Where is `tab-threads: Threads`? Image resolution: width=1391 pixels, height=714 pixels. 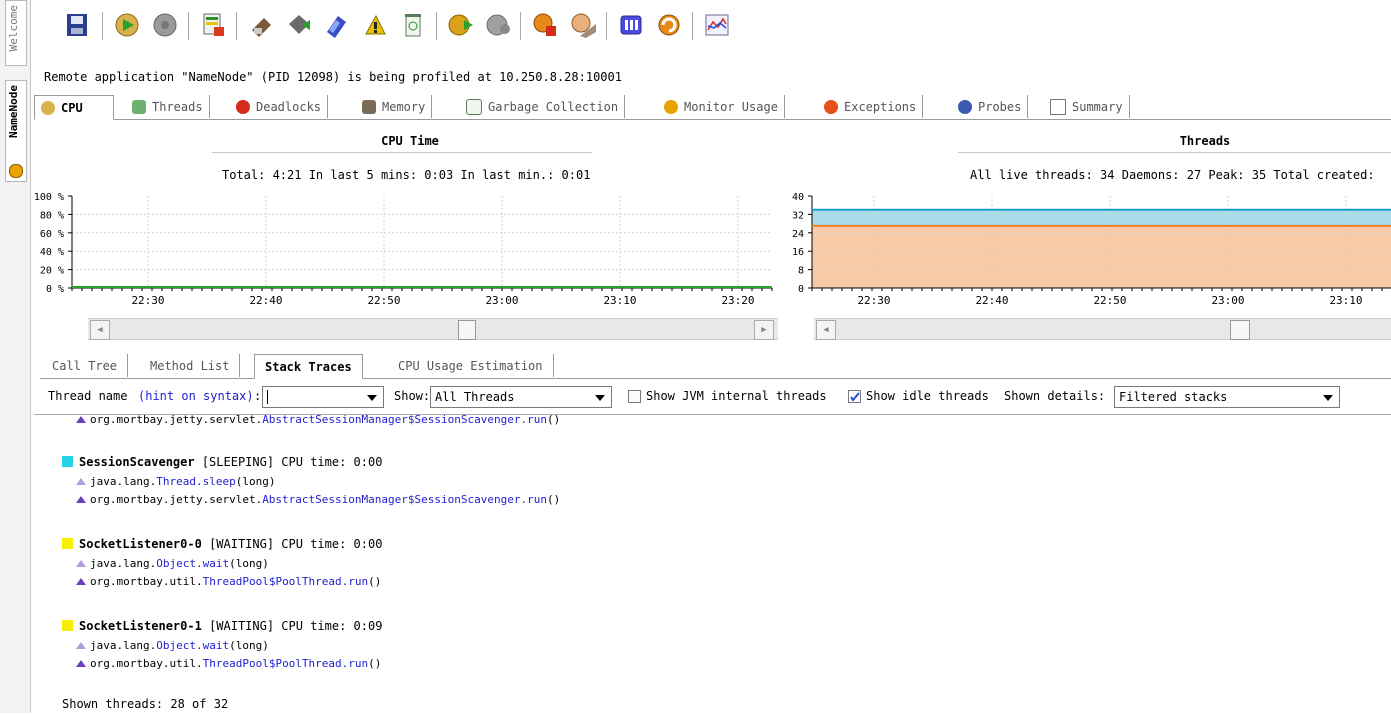 tab-threads: Threads is located at coordinates (168, 106).